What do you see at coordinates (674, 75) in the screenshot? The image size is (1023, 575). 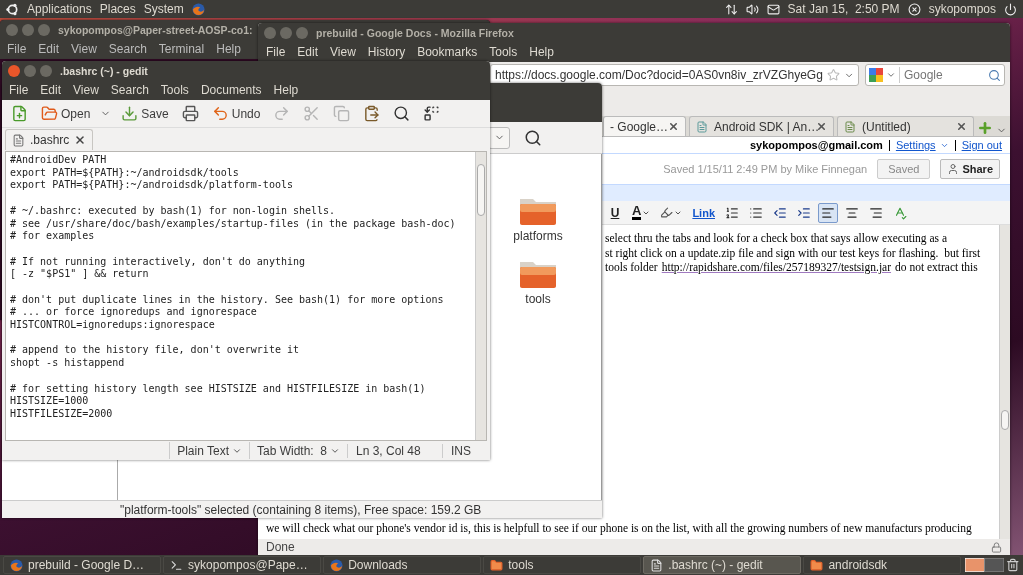 I see `address-bar: https://docs.google.com/Doc?docid=0AS0vn8iv_zrVZGhyeGg` at bounding box center [674, 75].